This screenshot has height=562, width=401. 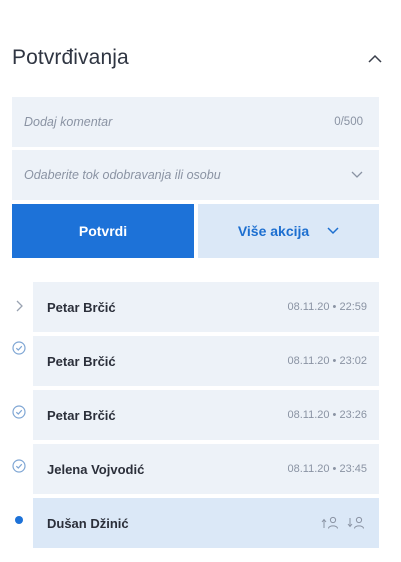 What do you see at coordinates (96, 469) in the screenshot?
I see `approver-name: Jelena Vojvodić` at bounding box center [96, 469].